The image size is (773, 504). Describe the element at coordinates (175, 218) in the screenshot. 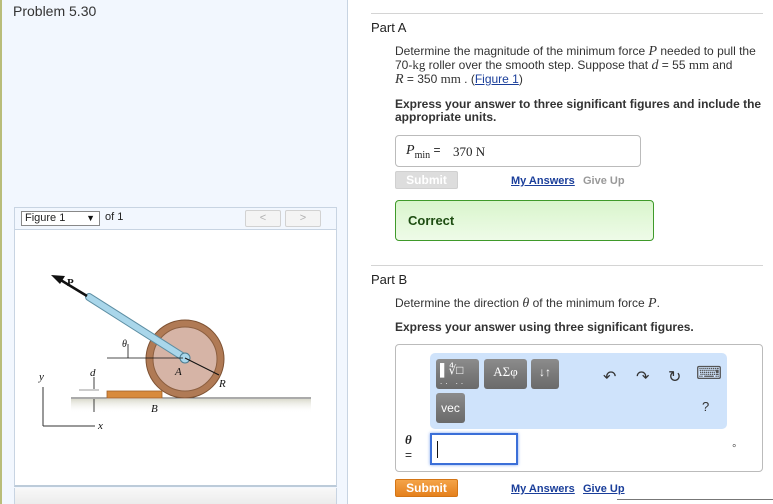

I see `figure-toolbar: Figure 1 ▼ of 1 < >` at that location.